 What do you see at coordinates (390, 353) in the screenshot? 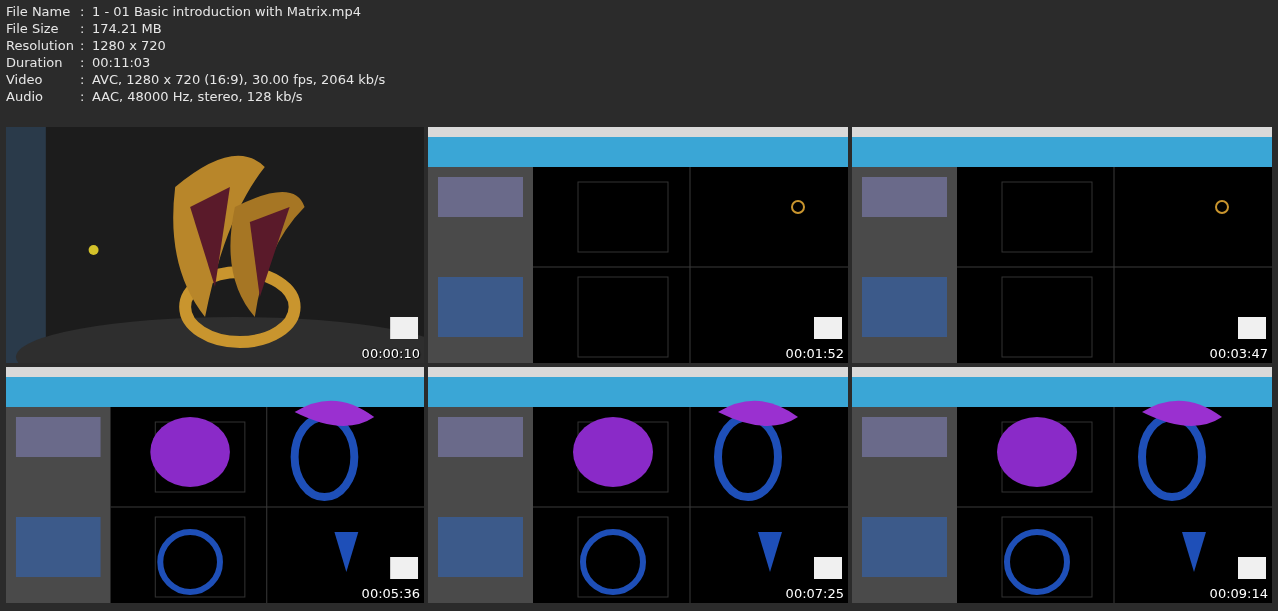
I see `timestamp: 00:00:10` at bounding box center [390, 353].